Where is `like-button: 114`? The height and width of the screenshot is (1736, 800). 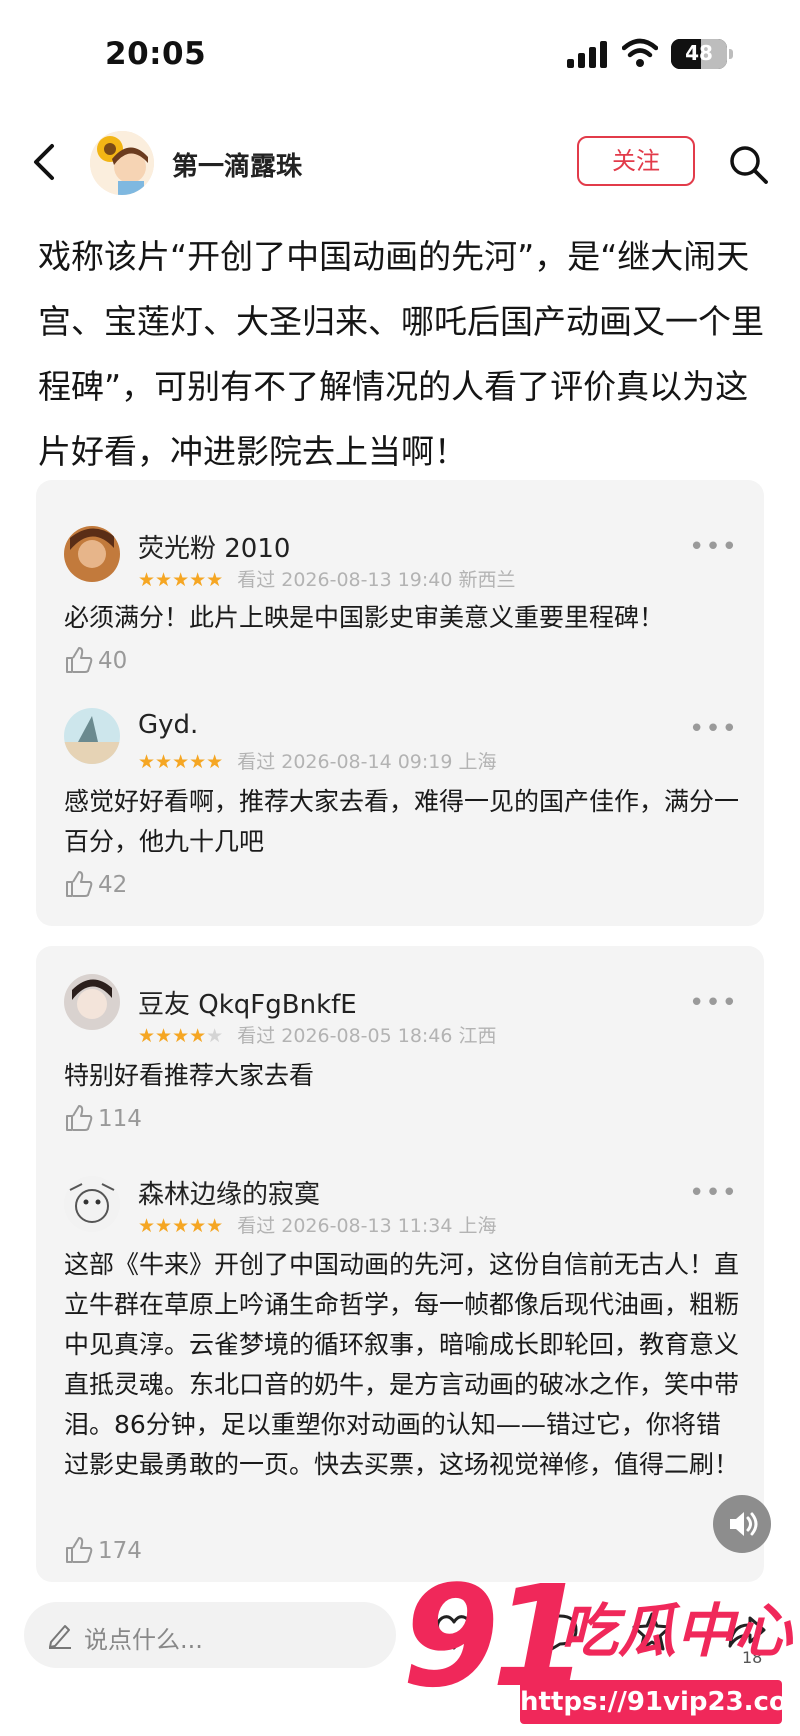 like-button: 114 is located at coordinates (103, 1118).